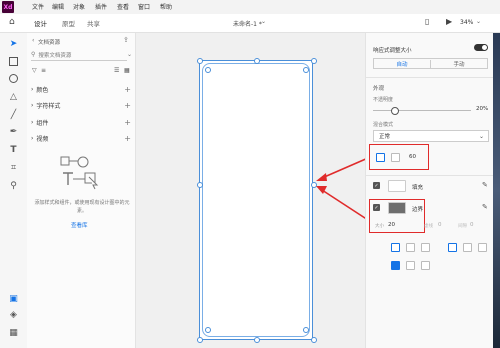 The width and height of the screenshot is (500, 348). Describe the element at coordinates (376, 185) in the screenshot. I see `fill-checkbox: ✓` at that location.